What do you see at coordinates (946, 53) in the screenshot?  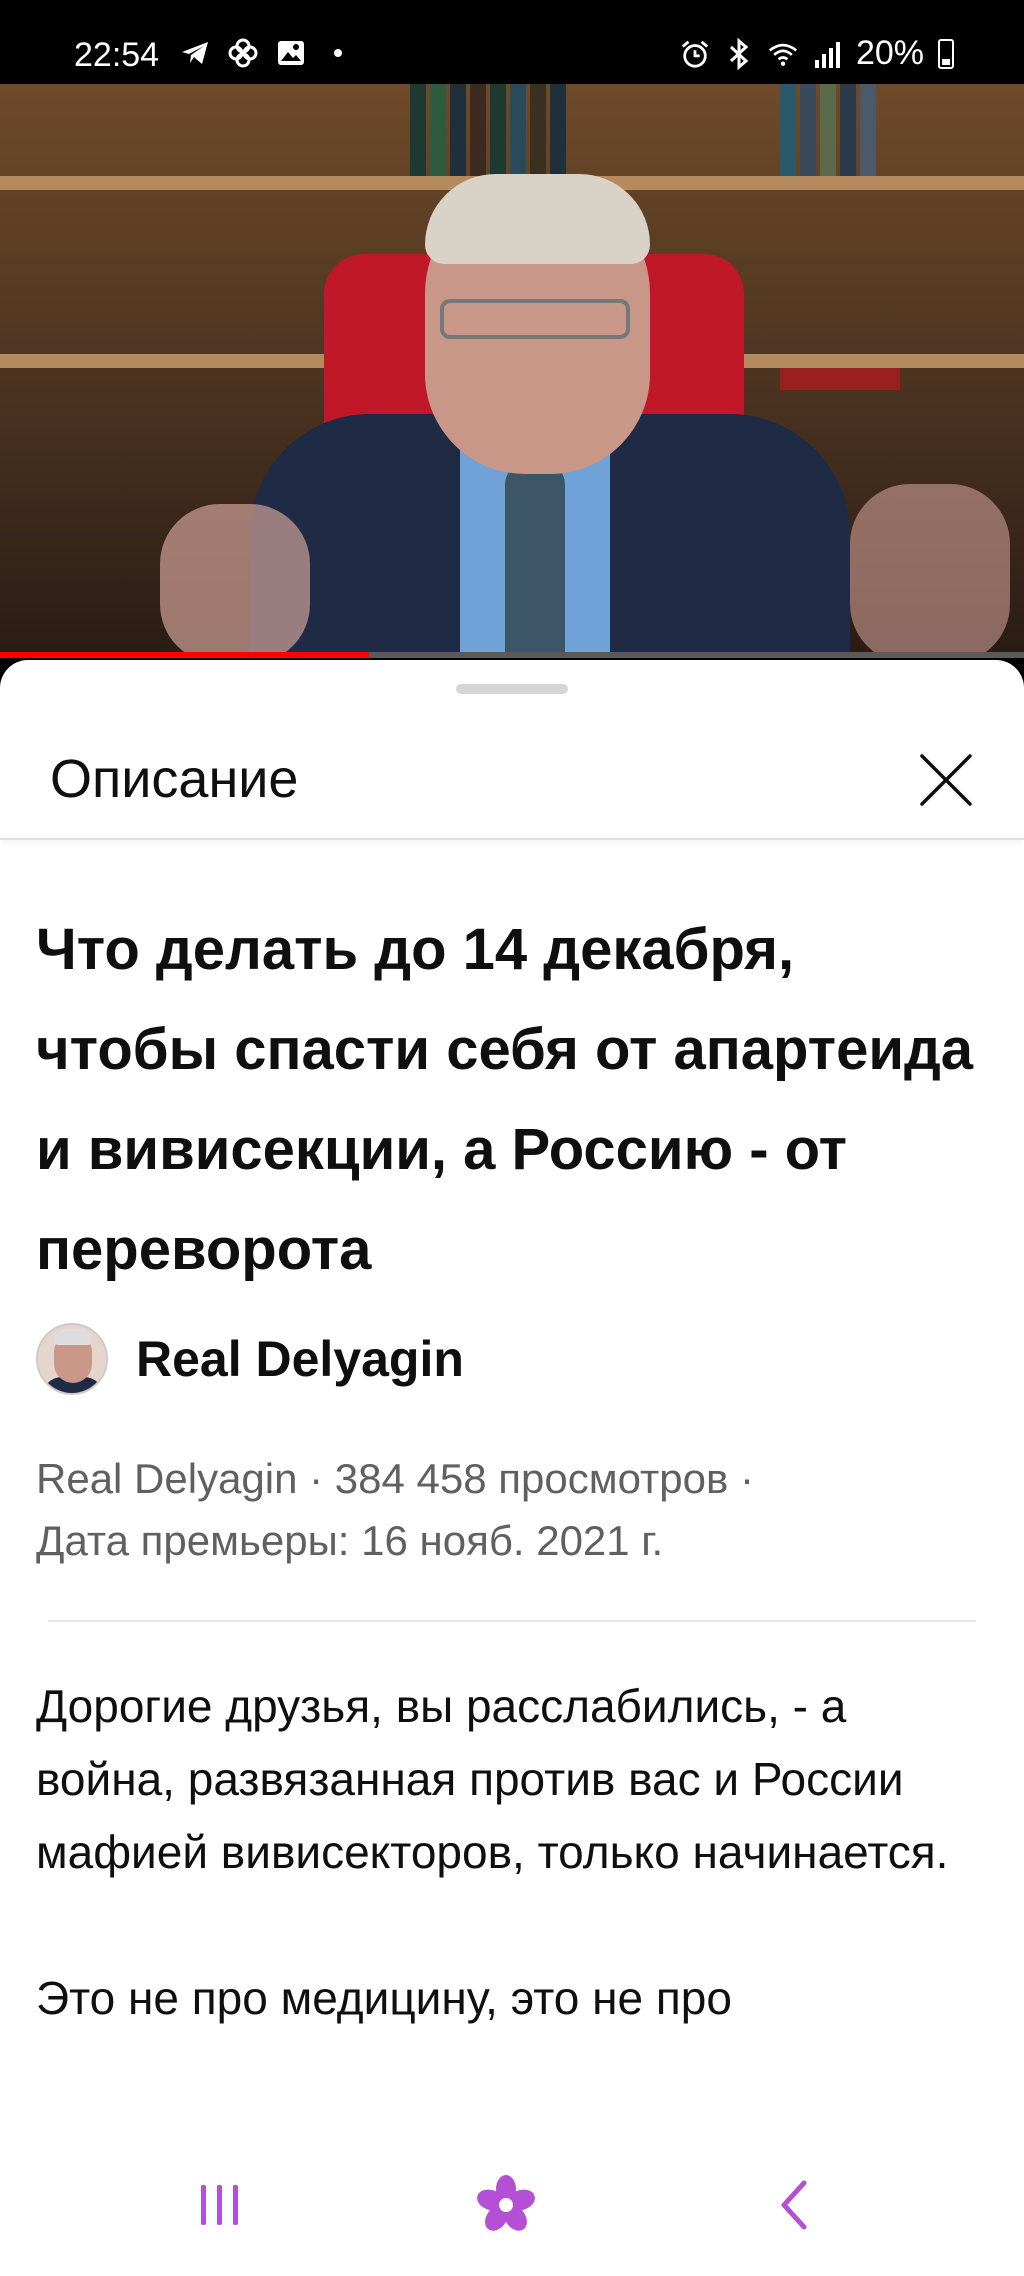 I see `battery-icon` at bounding box center [946, 53].